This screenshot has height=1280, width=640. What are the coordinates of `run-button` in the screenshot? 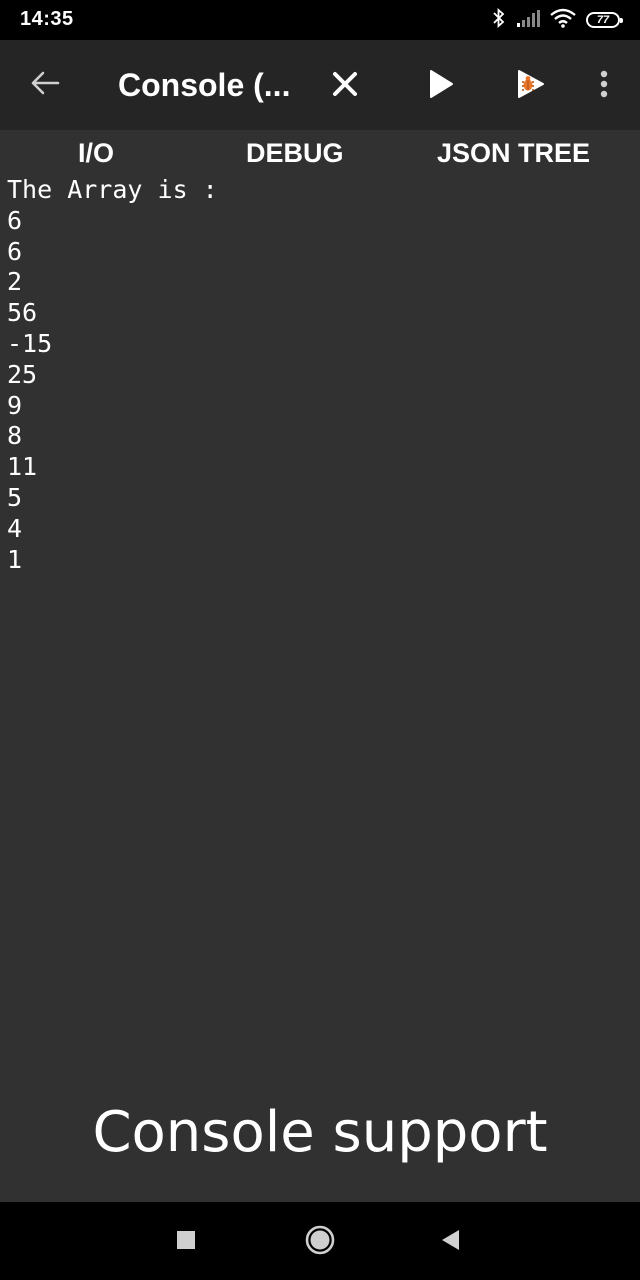 It's located at (441, 86).